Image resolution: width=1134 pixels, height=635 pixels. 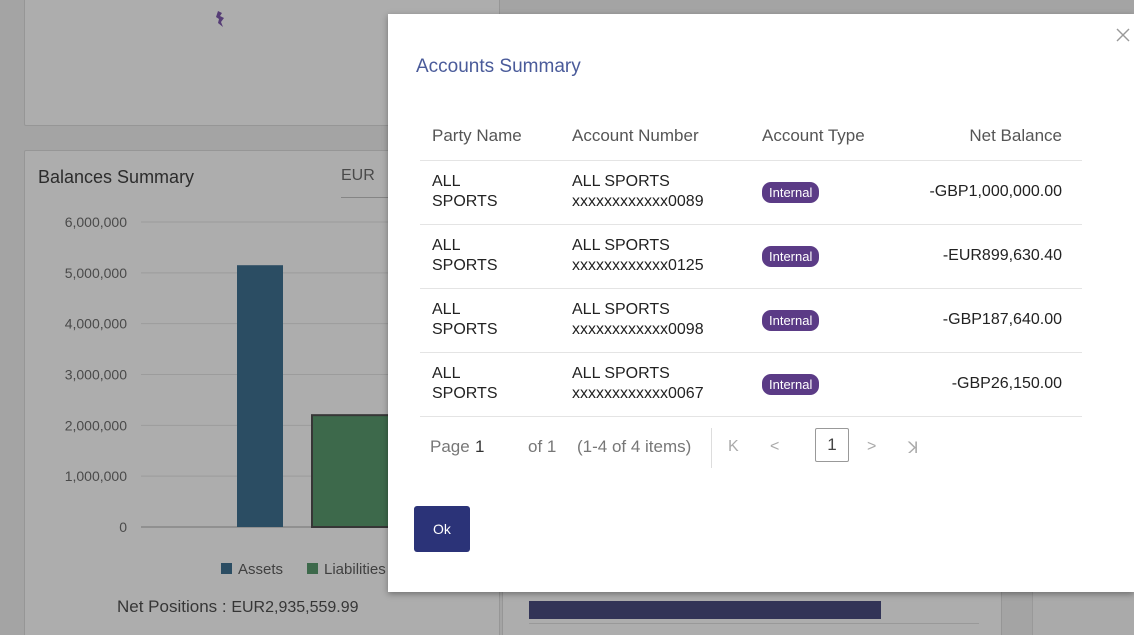 I want to click on last-page-icon: ꓘ, so click(x=913, y=448).